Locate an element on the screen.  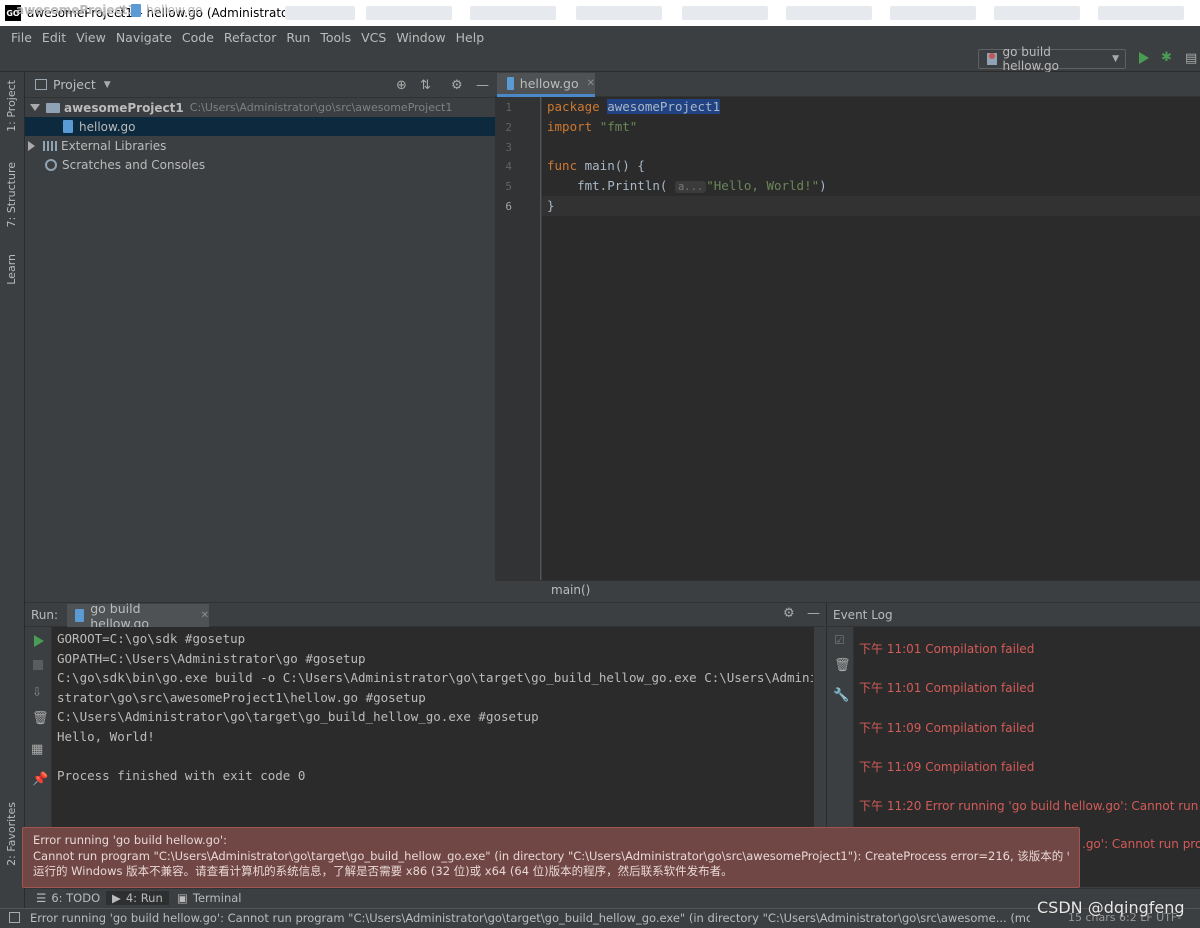
project-view-select: Project is located at coordinates (74, 84).